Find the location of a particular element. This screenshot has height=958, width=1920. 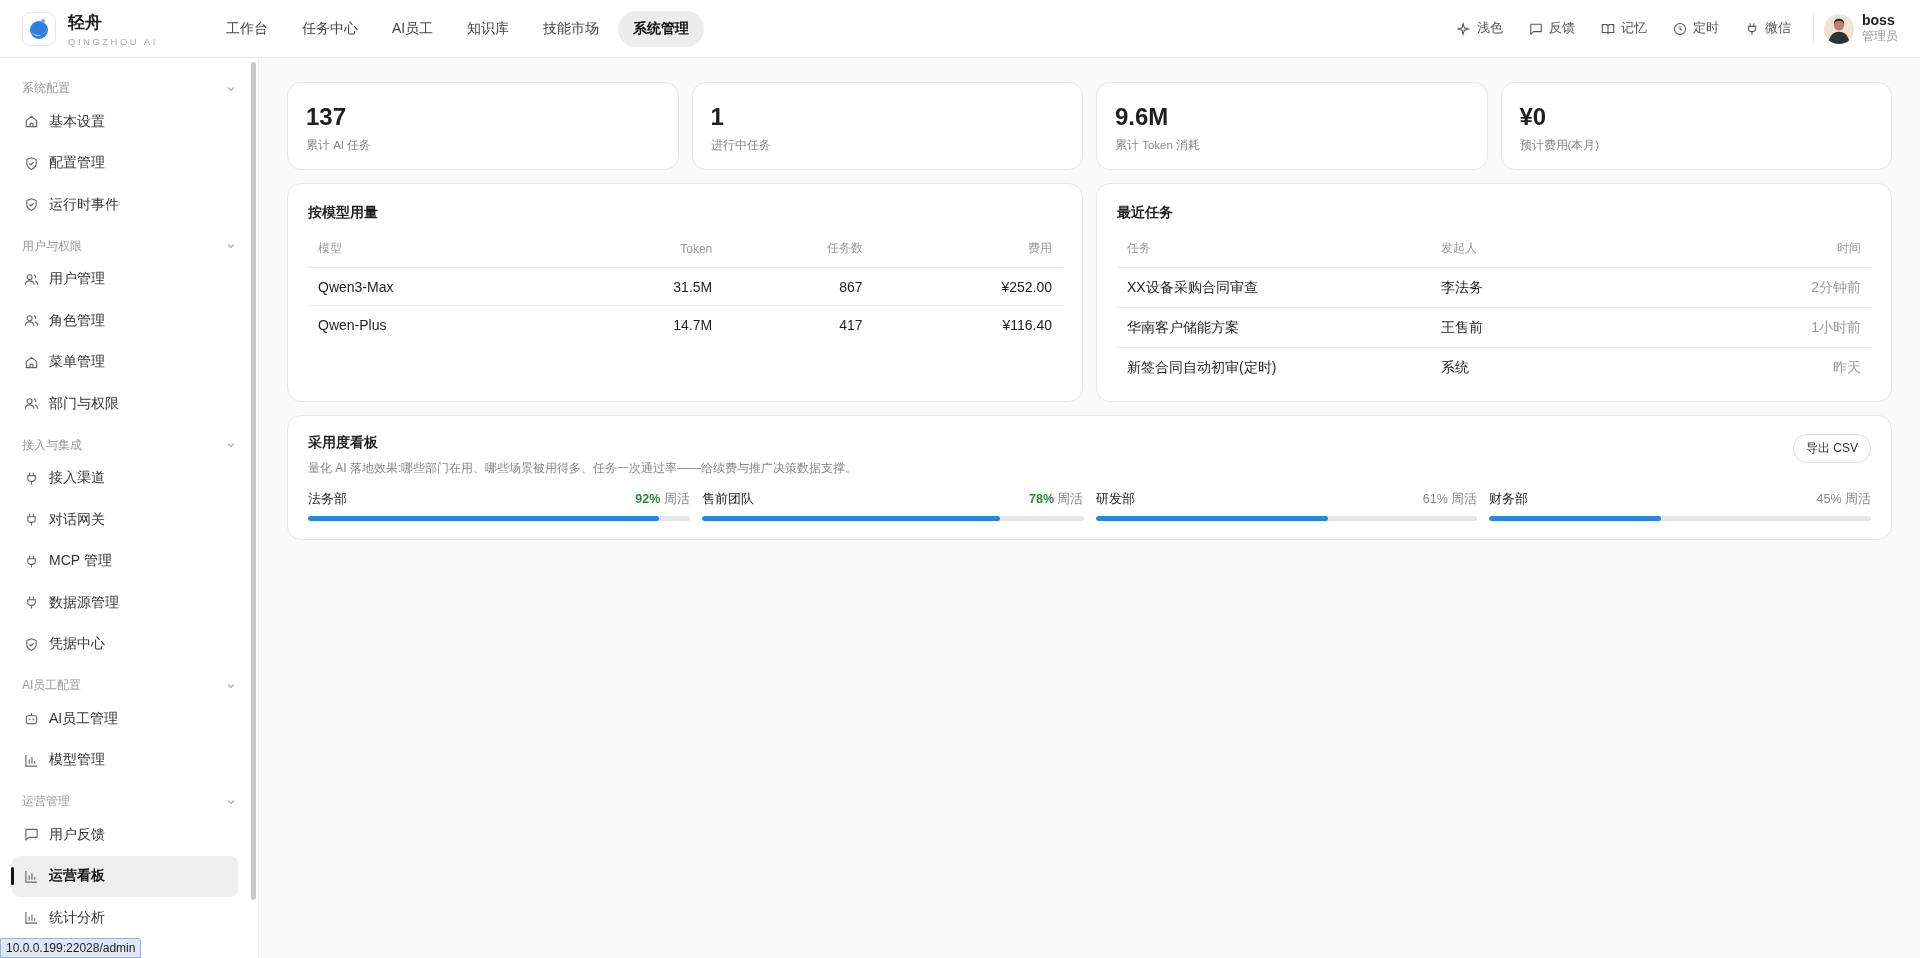

stat-label: 累计 Token 消耗 is located at coordinates (1158, 145).